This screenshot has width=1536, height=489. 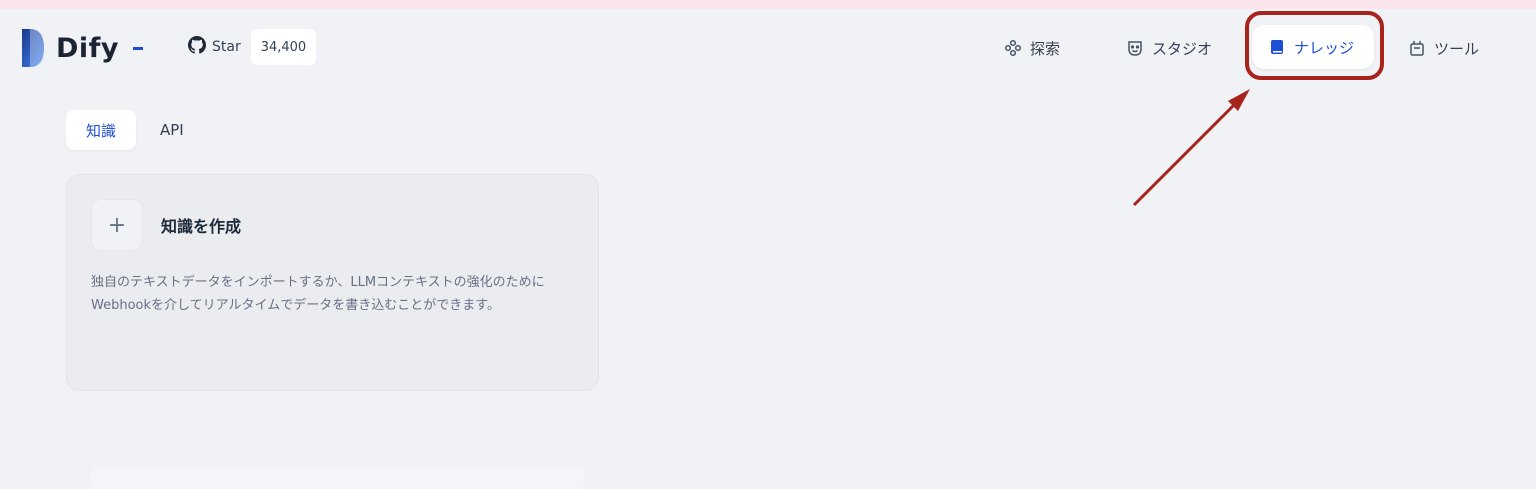 What do you see at coordinates (88, 48) in the screenshot?
I see `brand-name: Dify` at bounding box center [88, 48].